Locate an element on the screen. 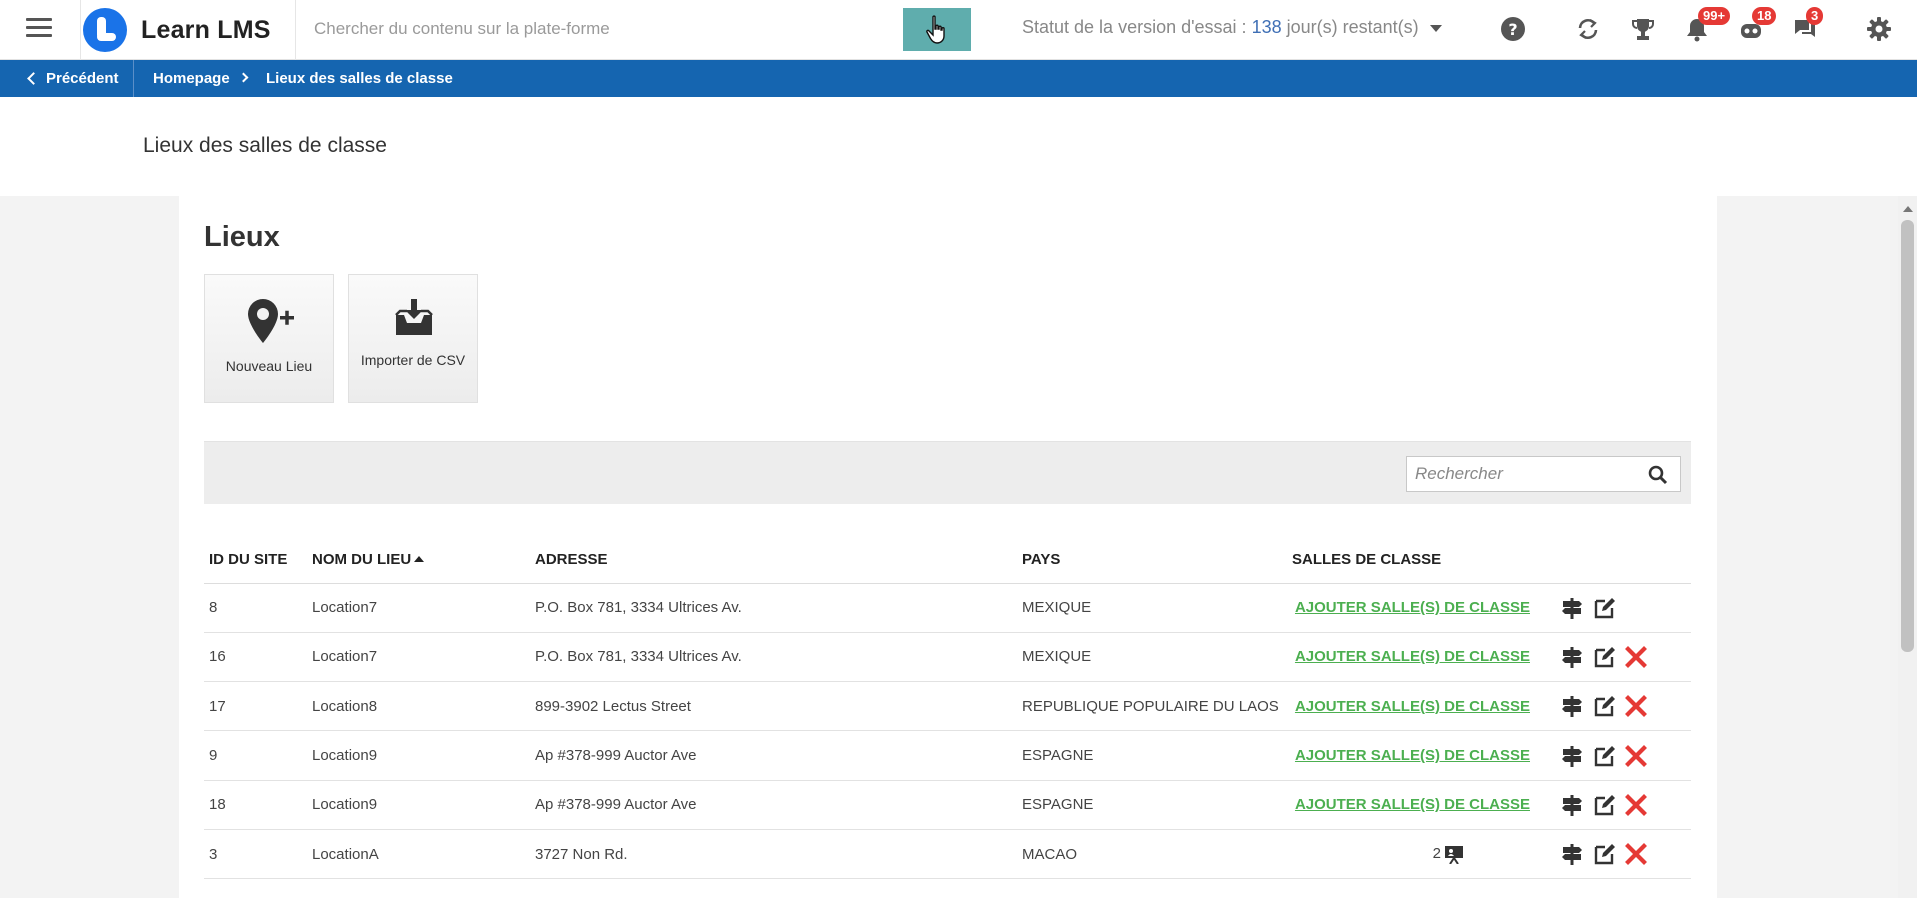  breadcrumb-home-link: Homepage is located at coordinates (191, 78).